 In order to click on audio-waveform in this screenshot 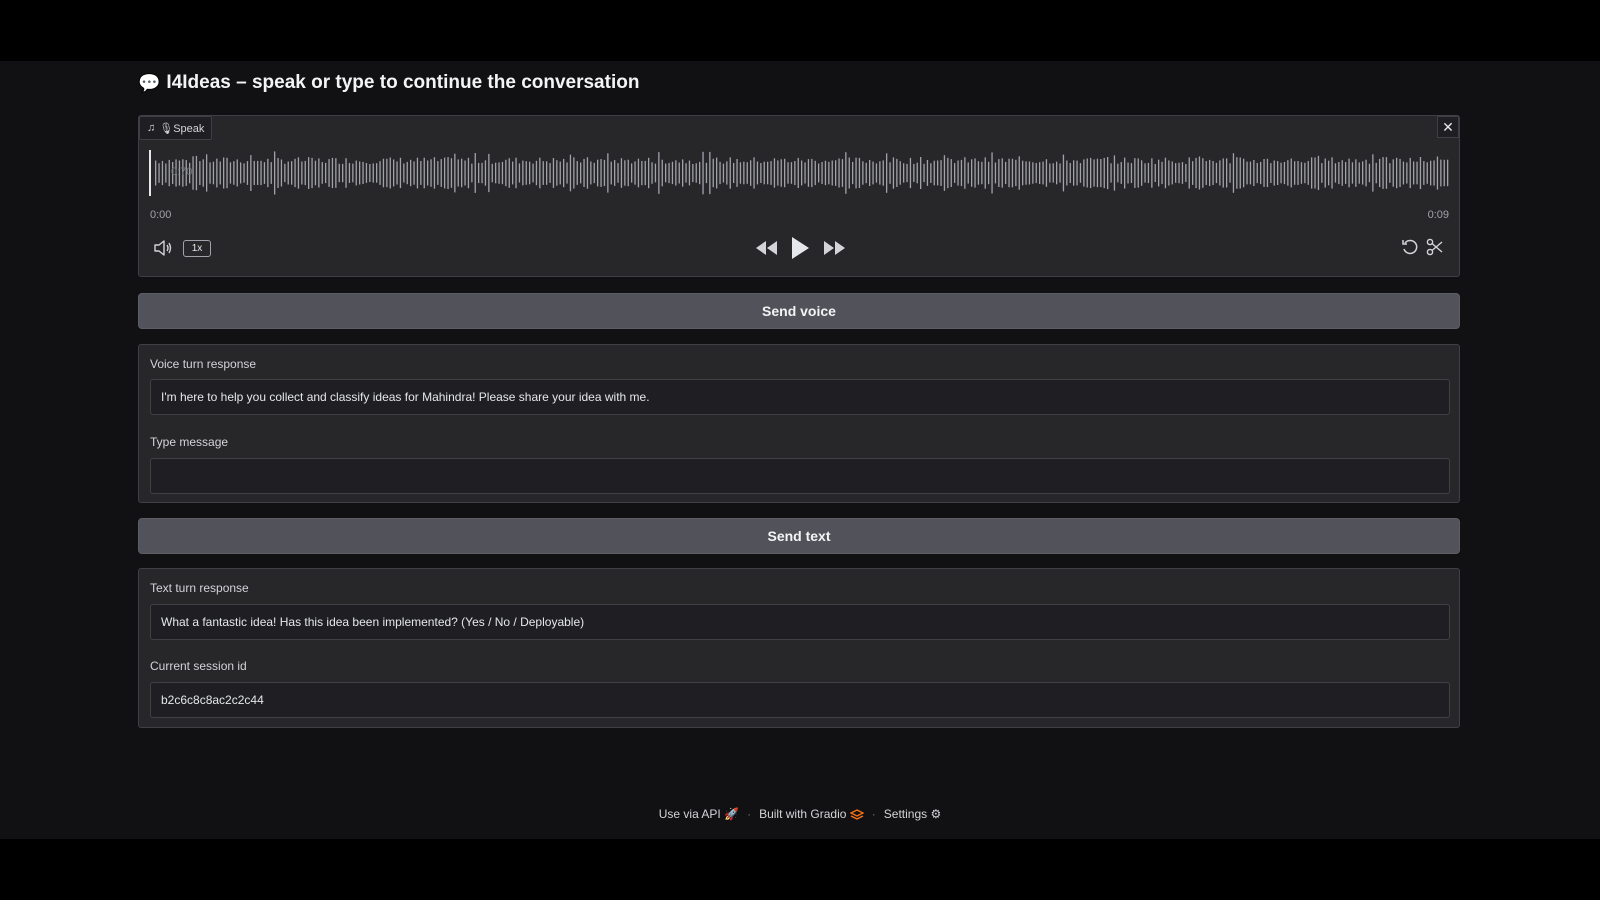, I will do `click(799, 173)`.